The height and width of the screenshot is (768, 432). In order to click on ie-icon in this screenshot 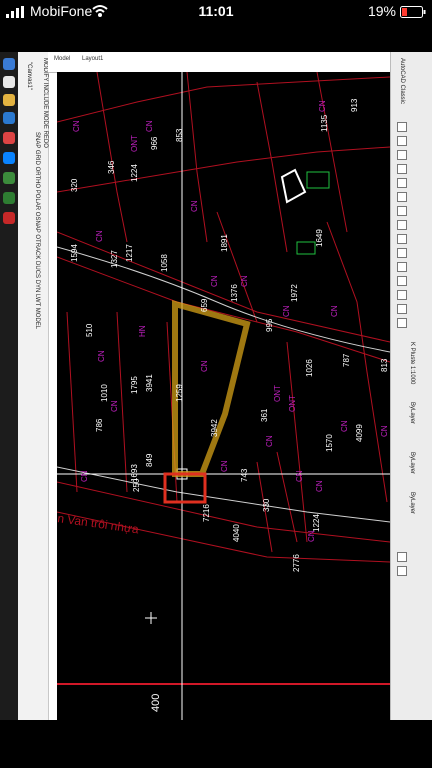, I will do `click(9, 118)`.